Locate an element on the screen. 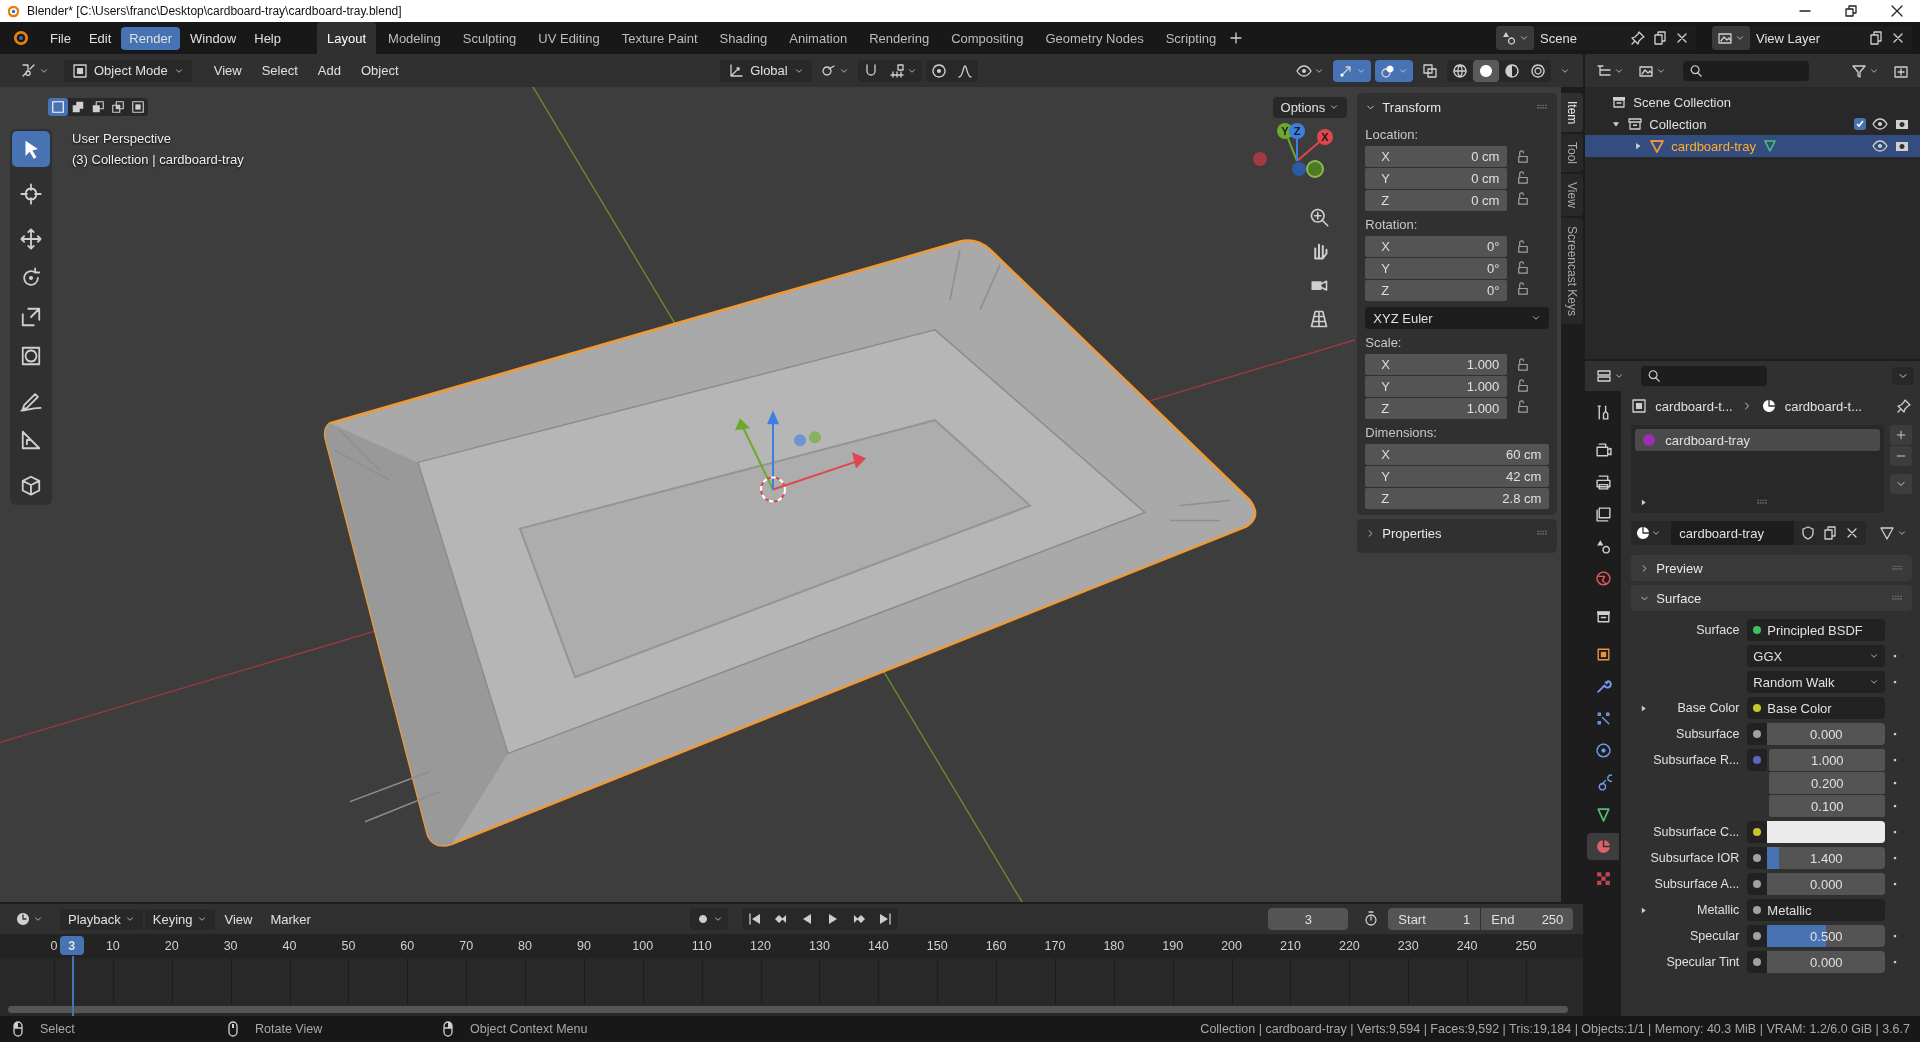 This screenshot has height=1042, width=1920. workspace-tab: Shading is located at coordinates (743, 38).